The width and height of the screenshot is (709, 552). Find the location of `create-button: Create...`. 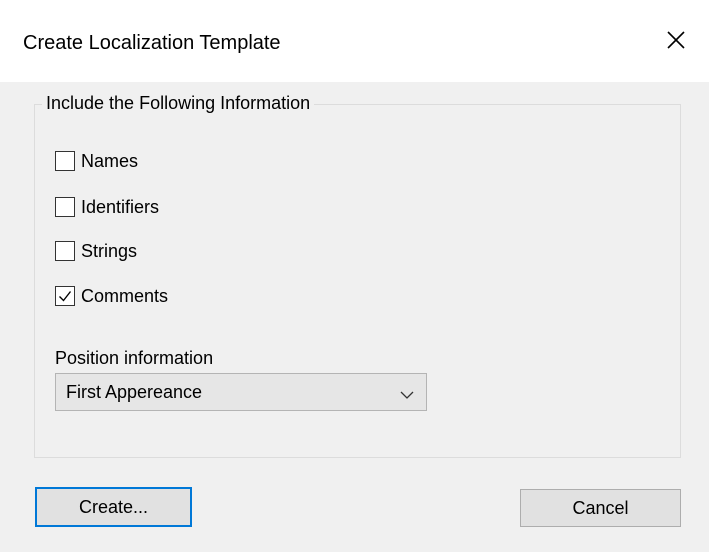

create-button: Create... is located at coordinates (113, 507).